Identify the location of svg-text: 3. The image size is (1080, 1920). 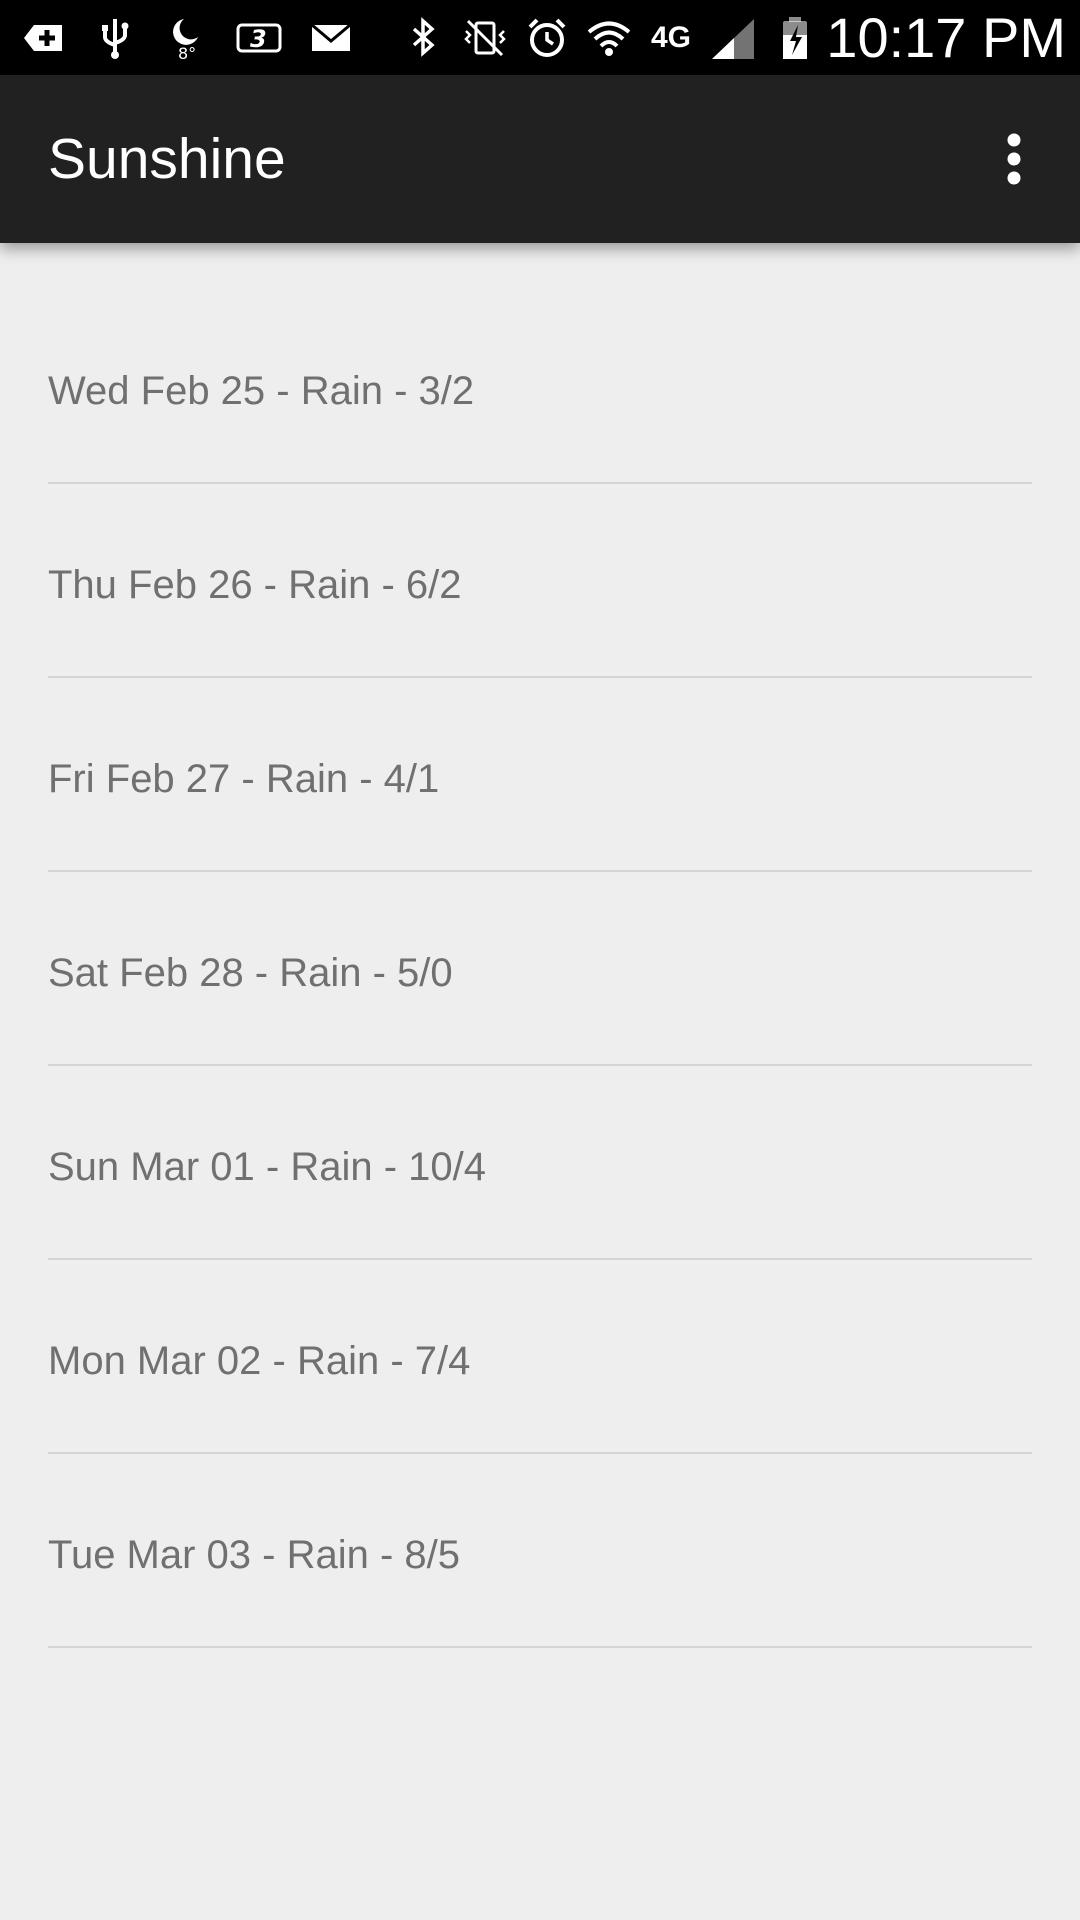
(258, 39).